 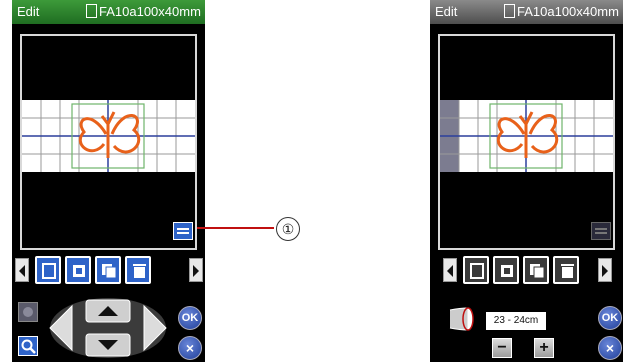 I want to click on plus-button: +, so click(x=544, y=348).